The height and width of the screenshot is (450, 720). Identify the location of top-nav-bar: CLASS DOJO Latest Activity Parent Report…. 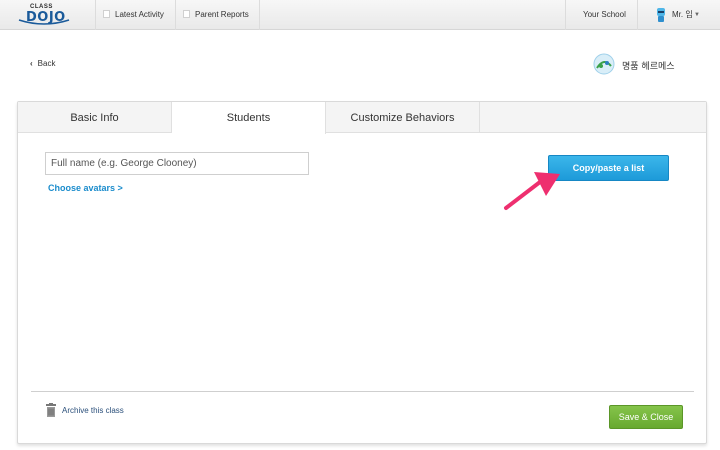
(360, 15).